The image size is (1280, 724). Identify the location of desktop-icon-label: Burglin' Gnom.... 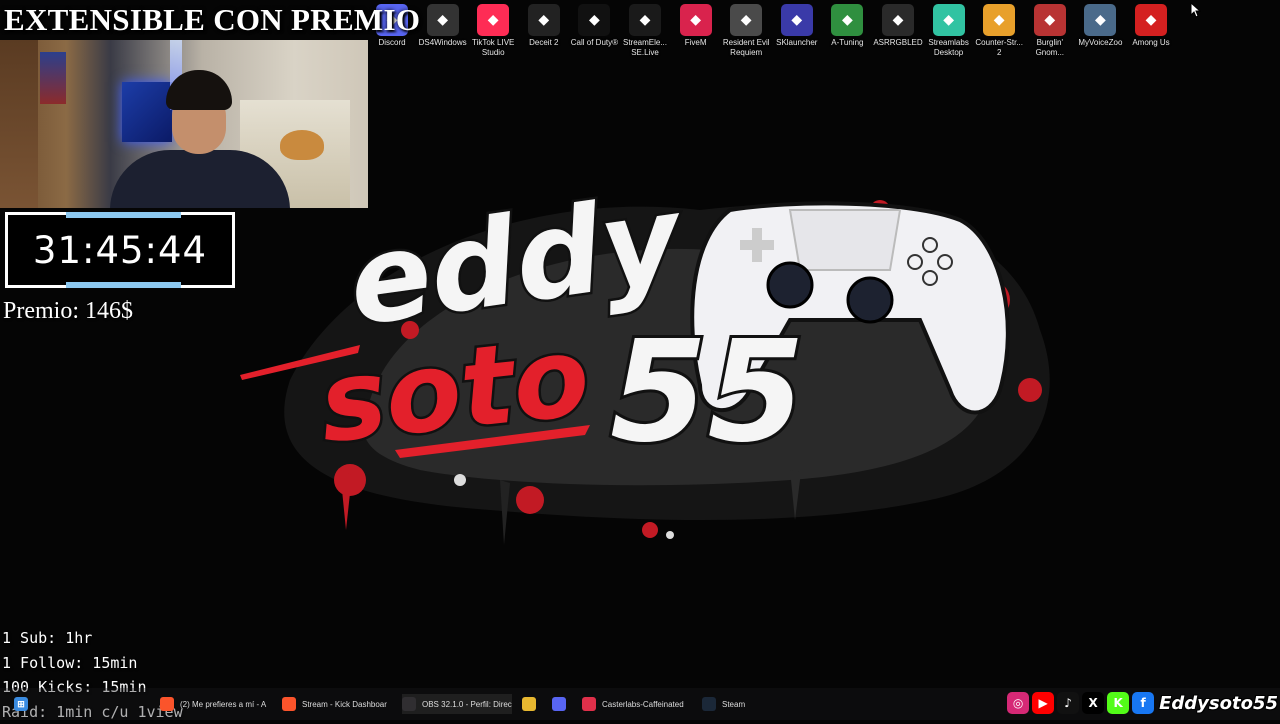
(1050, 48).